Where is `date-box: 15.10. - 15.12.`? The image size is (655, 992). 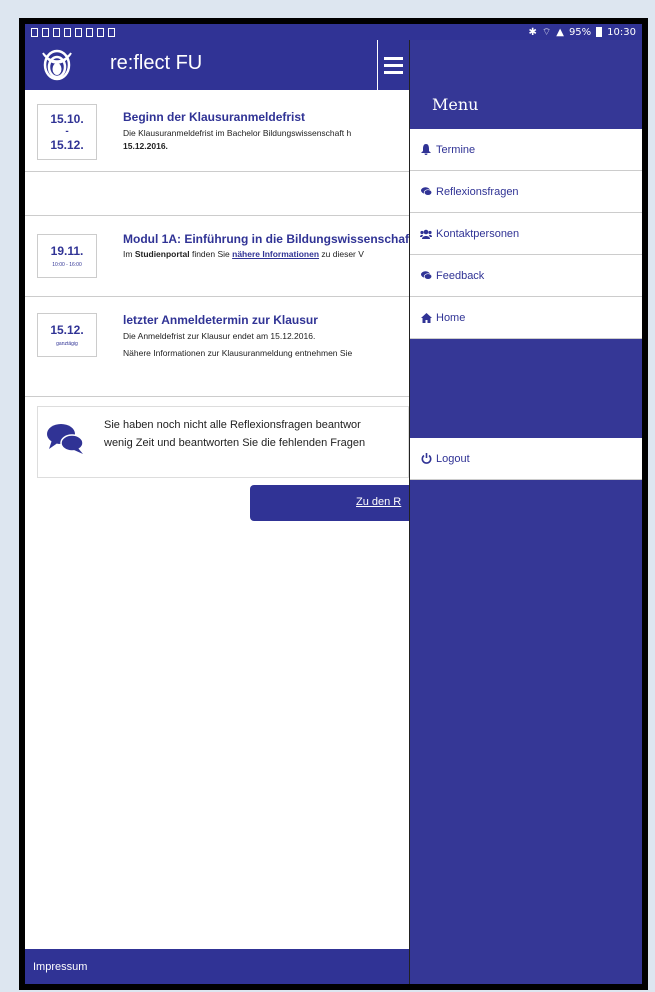
date-box: 15.10. - 15.12. is located at coordinates (67, 132).